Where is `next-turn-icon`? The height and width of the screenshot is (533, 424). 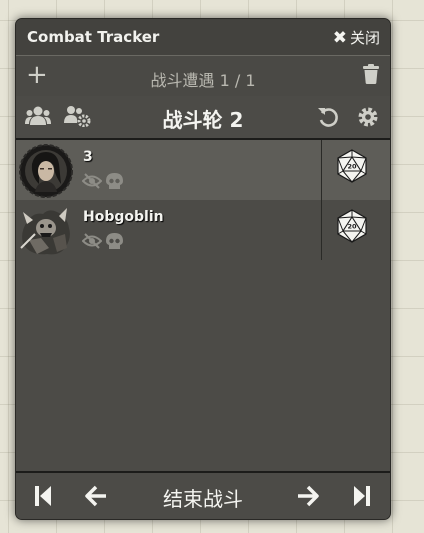 next-turn-icon is located at coordinates (308, 498).